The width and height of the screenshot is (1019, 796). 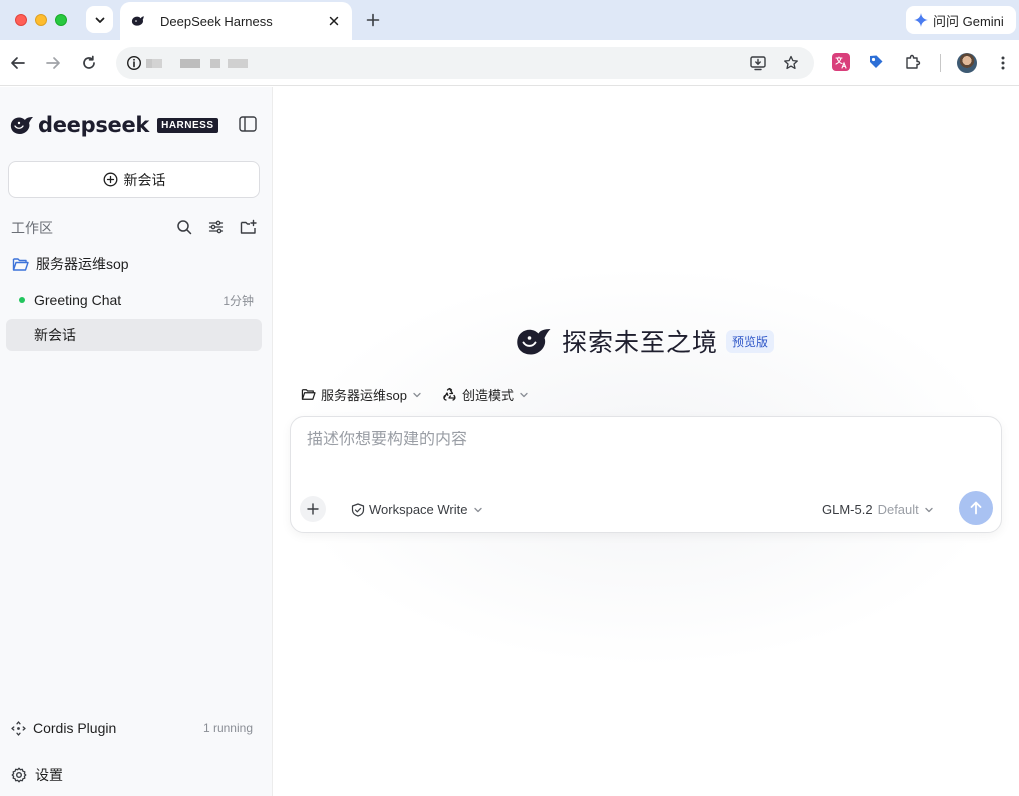 What do you see at coordinates (968, 21) in the screenshot?
I see `gemini-label: 问问 Gemini` at bounding box center [968, 21].